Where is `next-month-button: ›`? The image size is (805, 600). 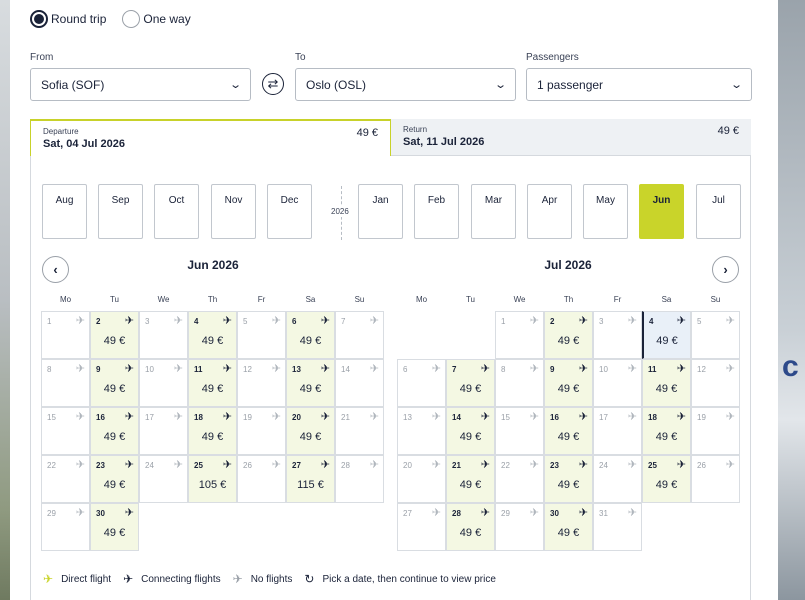 next-month-button: › is located at coordinates (725, 269).